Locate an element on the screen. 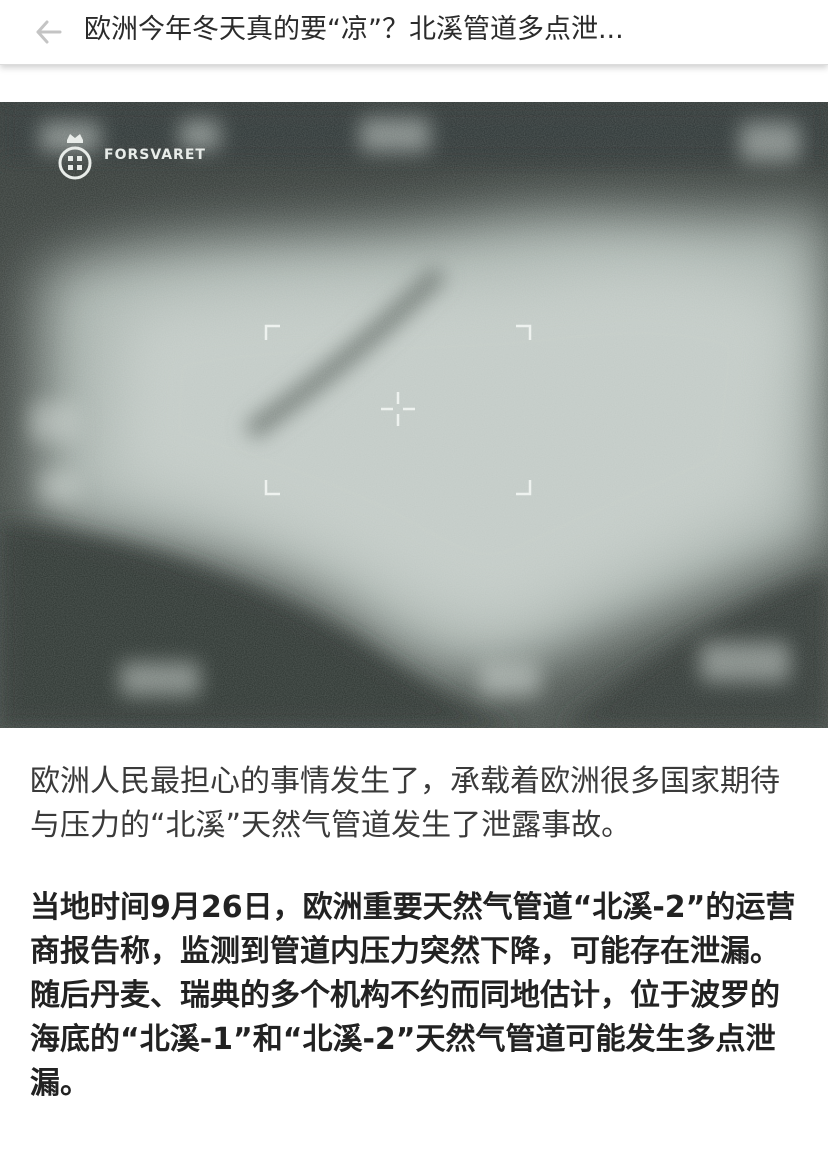  back-button is located at coordinates (48, 32).